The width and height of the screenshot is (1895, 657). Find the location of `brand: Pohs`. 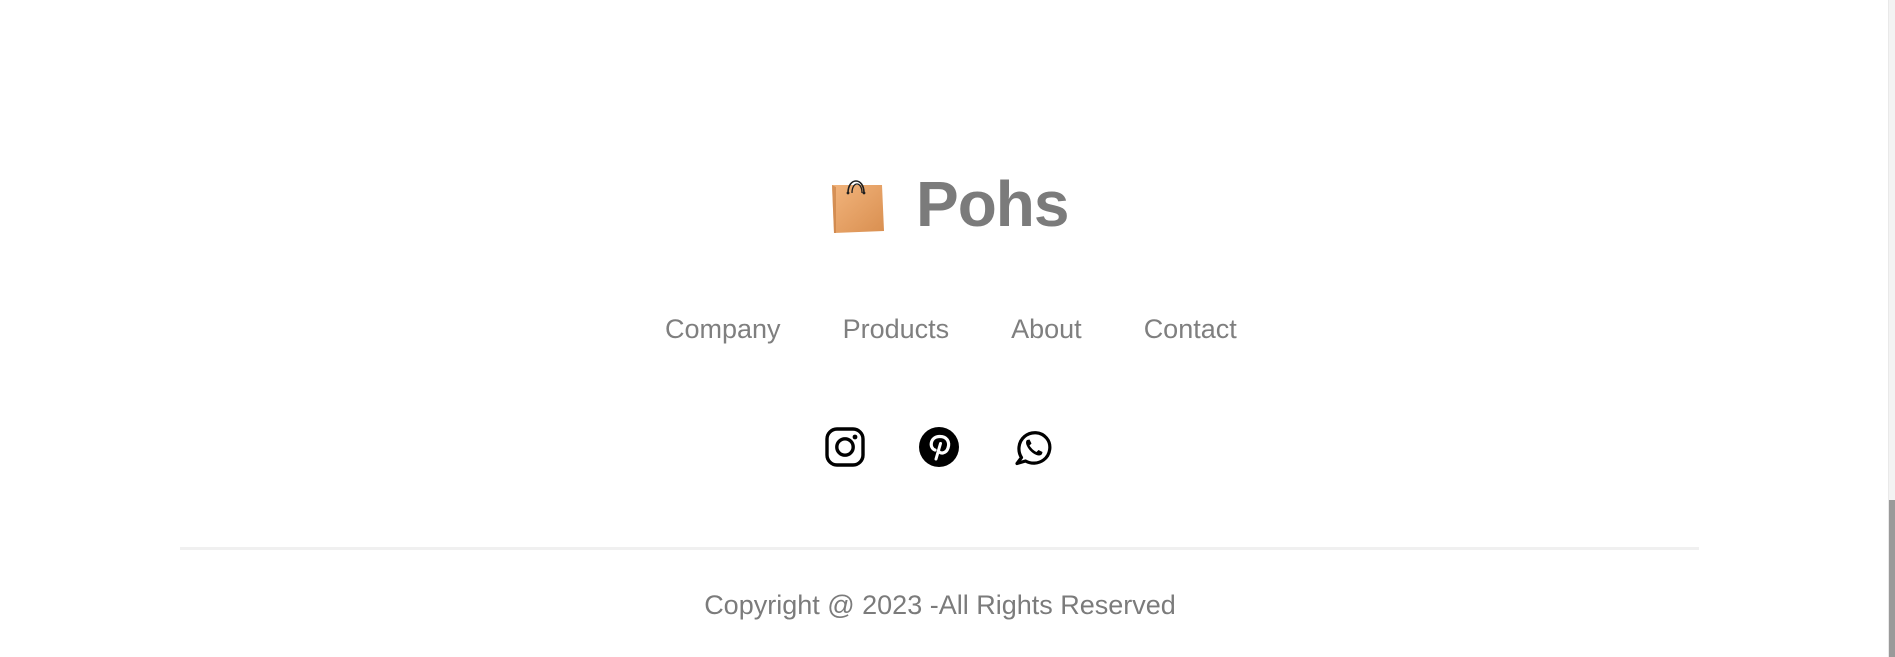

brand: Pohs is located at coordinates (948, 204).